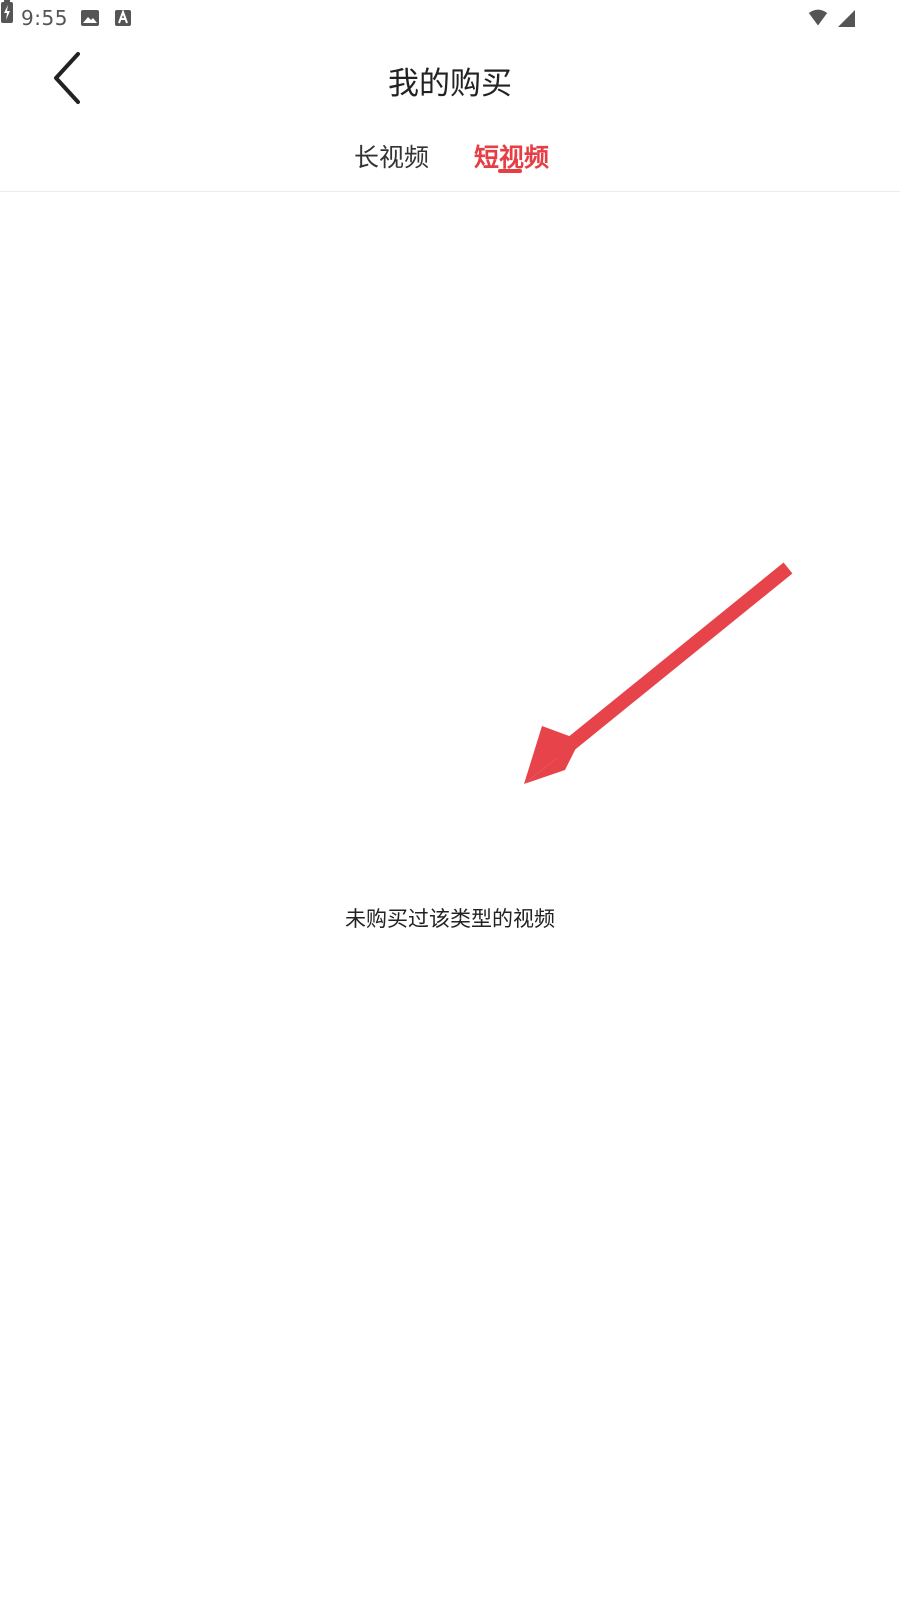  Describe the element at coordinates (44, 18) in the screenshot. I see `status-time: 9:55` at that location.